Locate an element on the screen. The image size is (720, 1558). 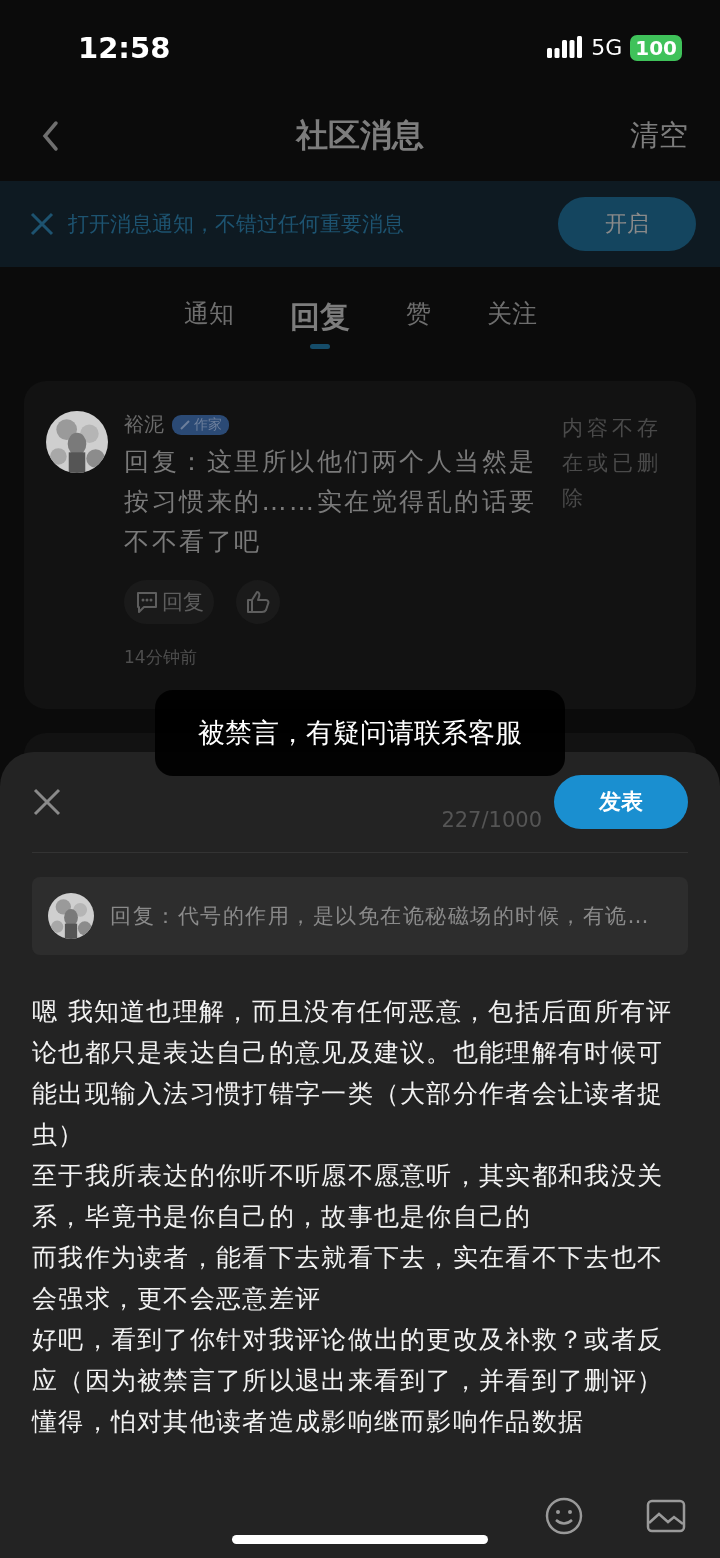
network-label: 5G is located at coordinates (607, 47).